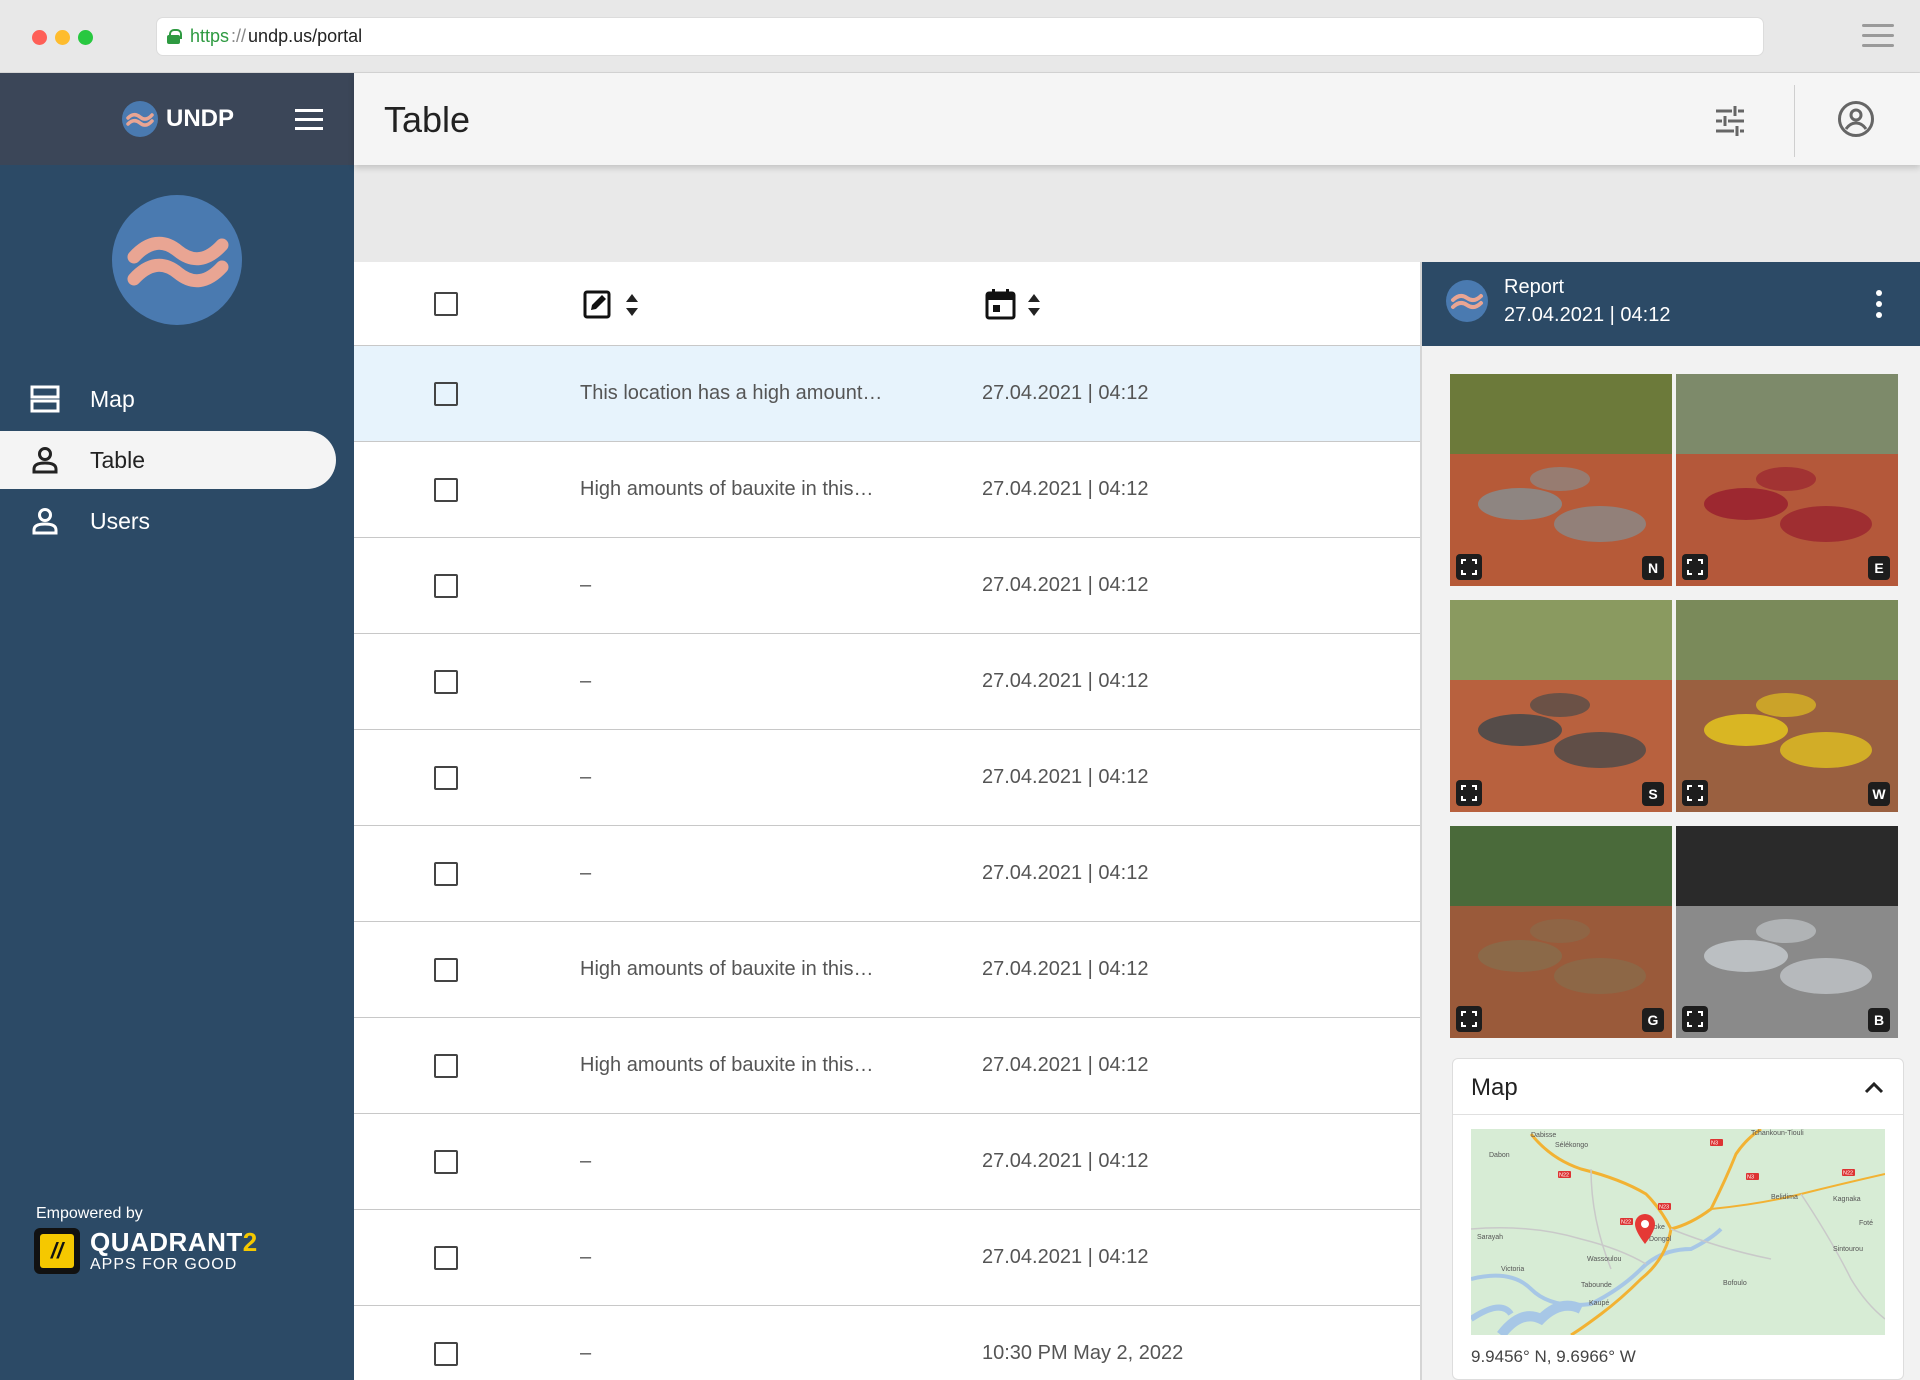  What do you see at coordinates (1645, 1229) in the screenshot?
I see `location-pin-icon` at bounding box center [1645, 1229].